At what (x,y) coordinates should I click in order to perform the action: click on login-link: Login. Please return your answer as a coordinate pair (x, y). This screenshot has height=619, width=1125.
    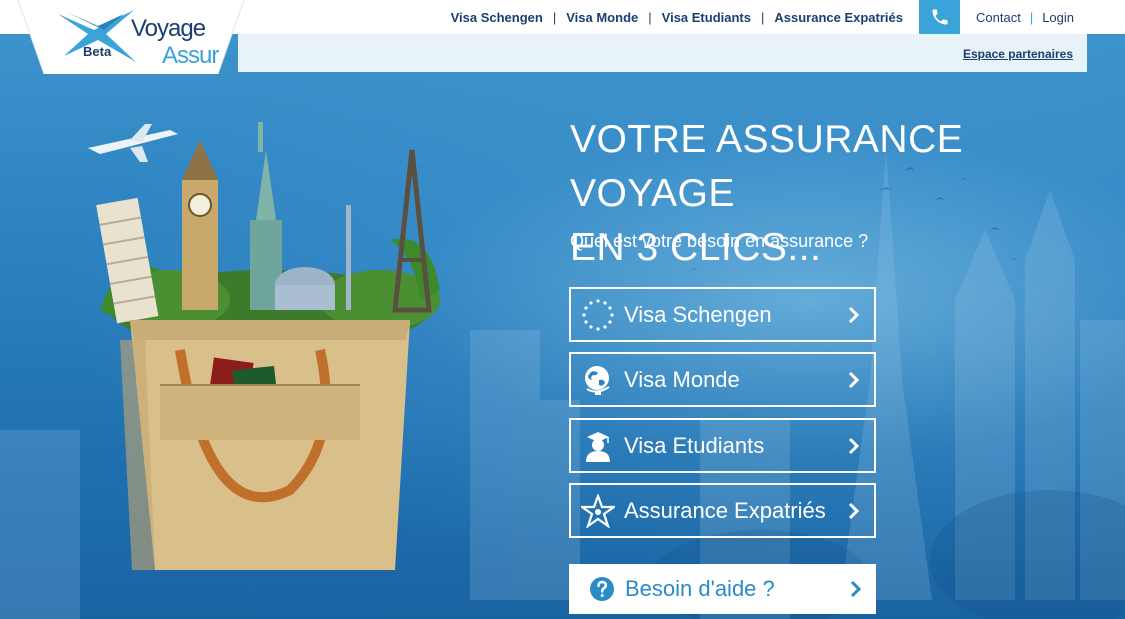
    Looking at the image, I should click on (1058, 17).